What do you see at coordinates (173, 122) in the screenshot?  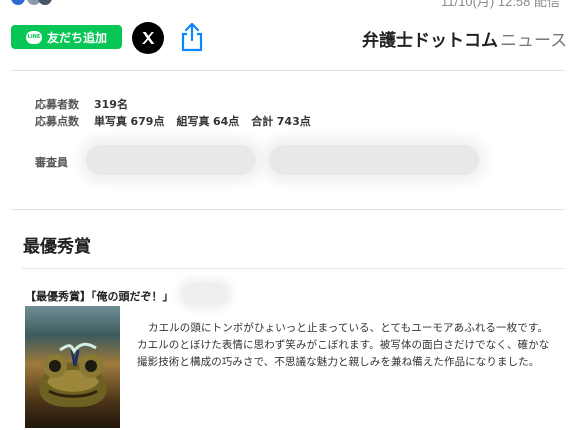 I see `entries-row: 応募点数 単写真 679点 組写真 64点 合計 743点` at bounding box center [173, 122].